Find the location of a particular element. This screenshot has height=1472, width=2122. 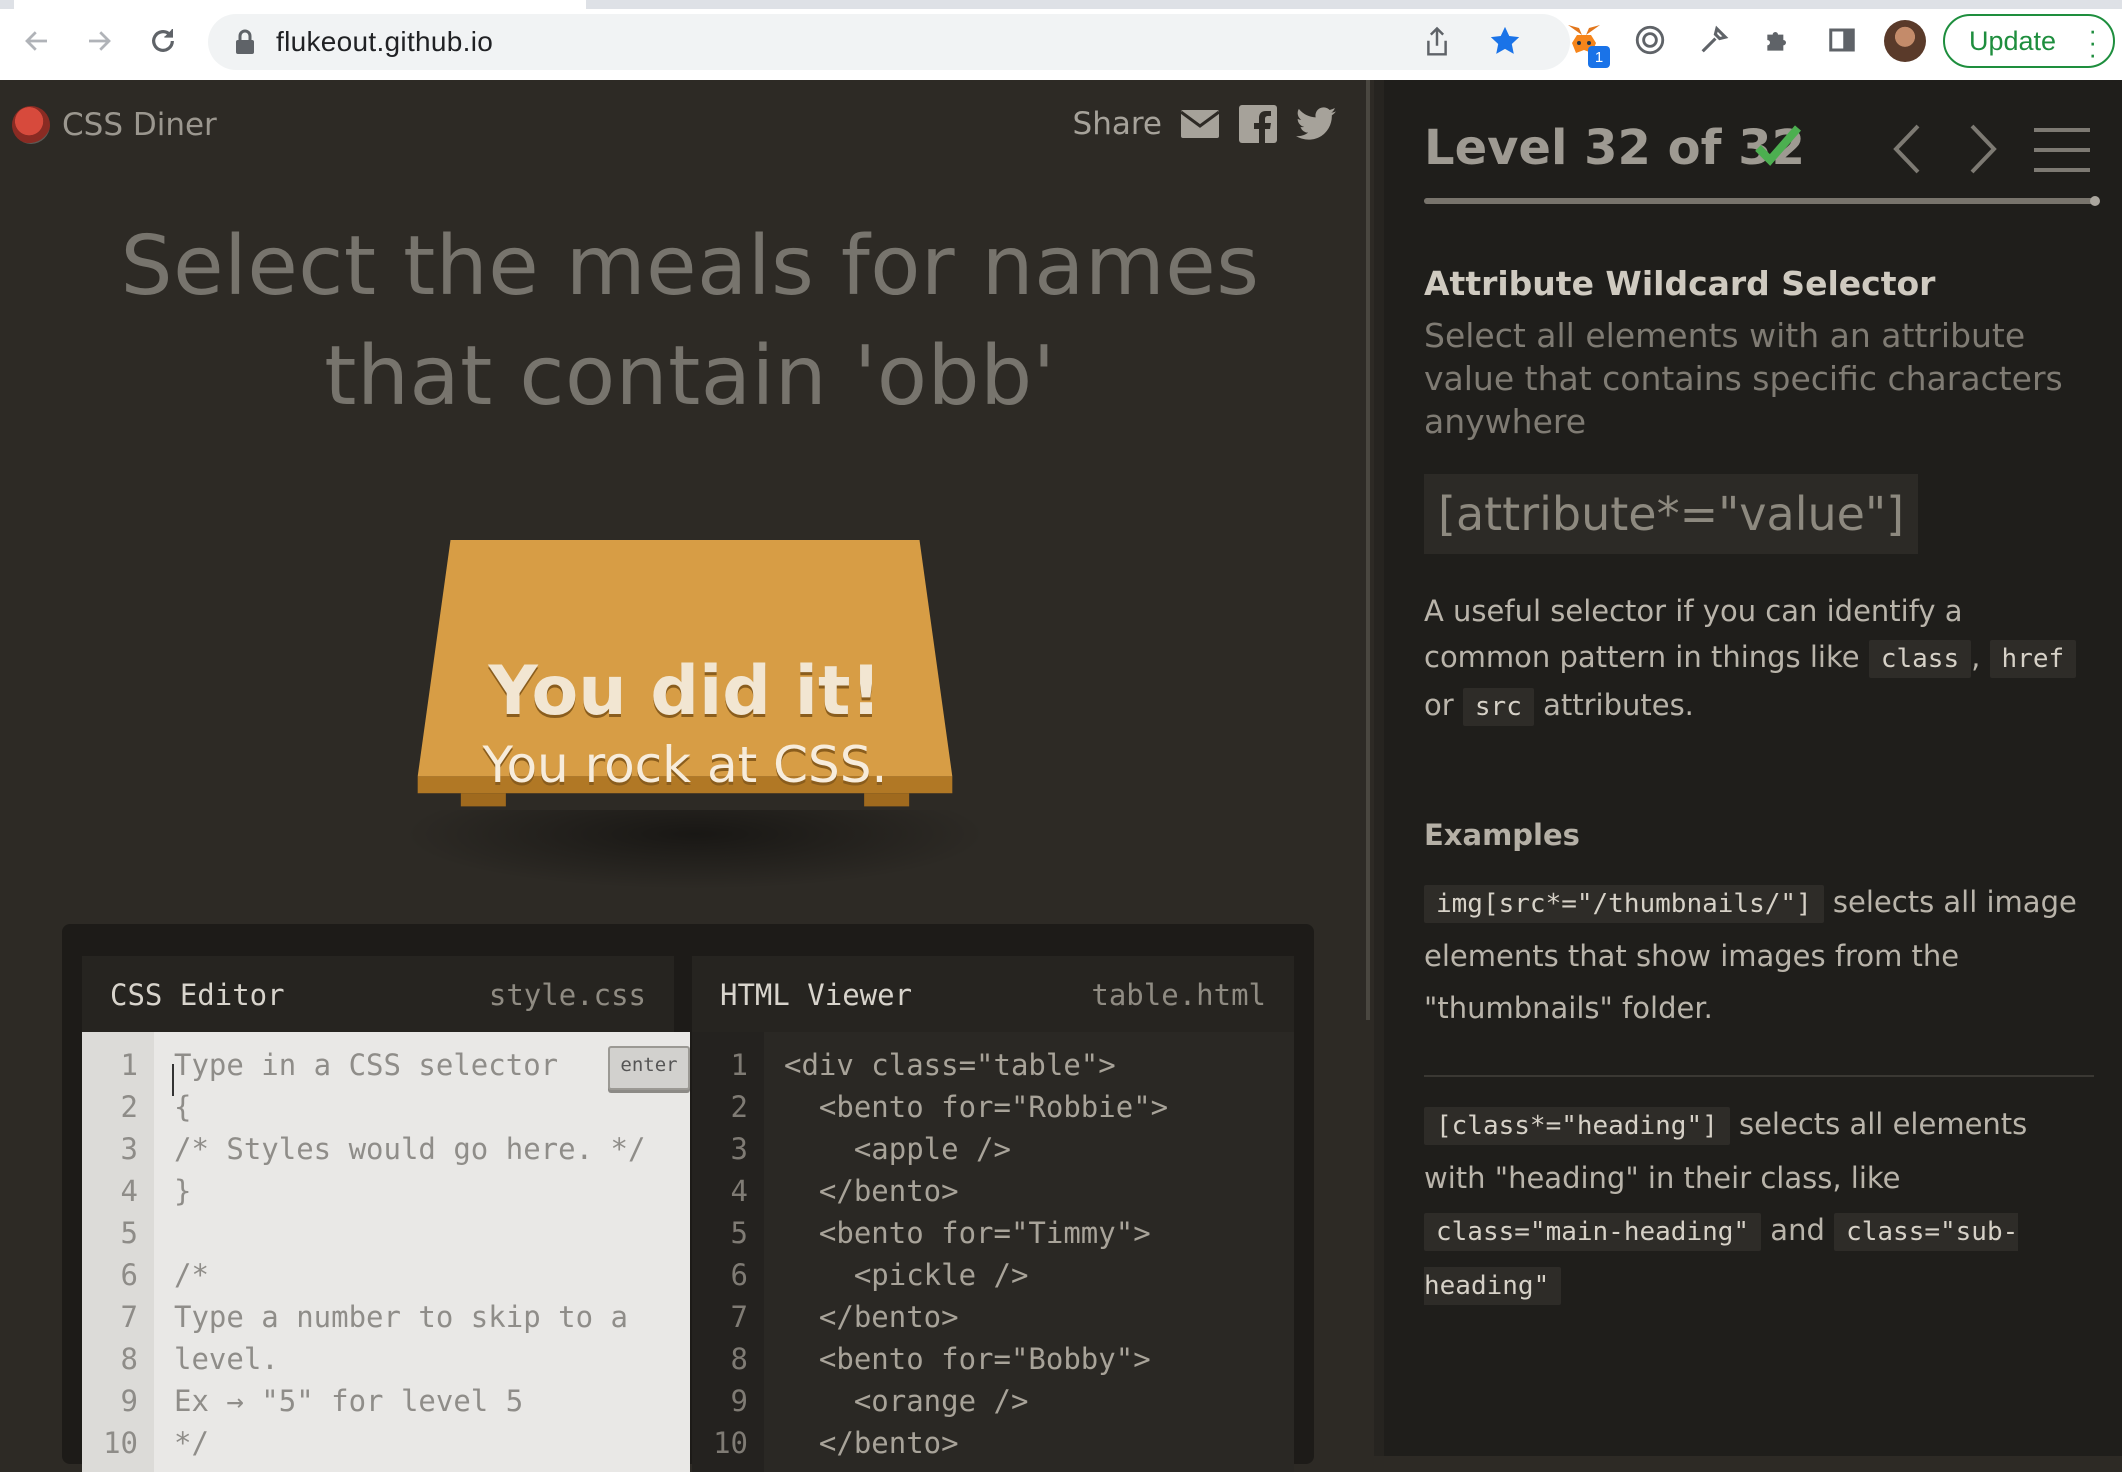

reload-button is located at coordinates (163, 41).